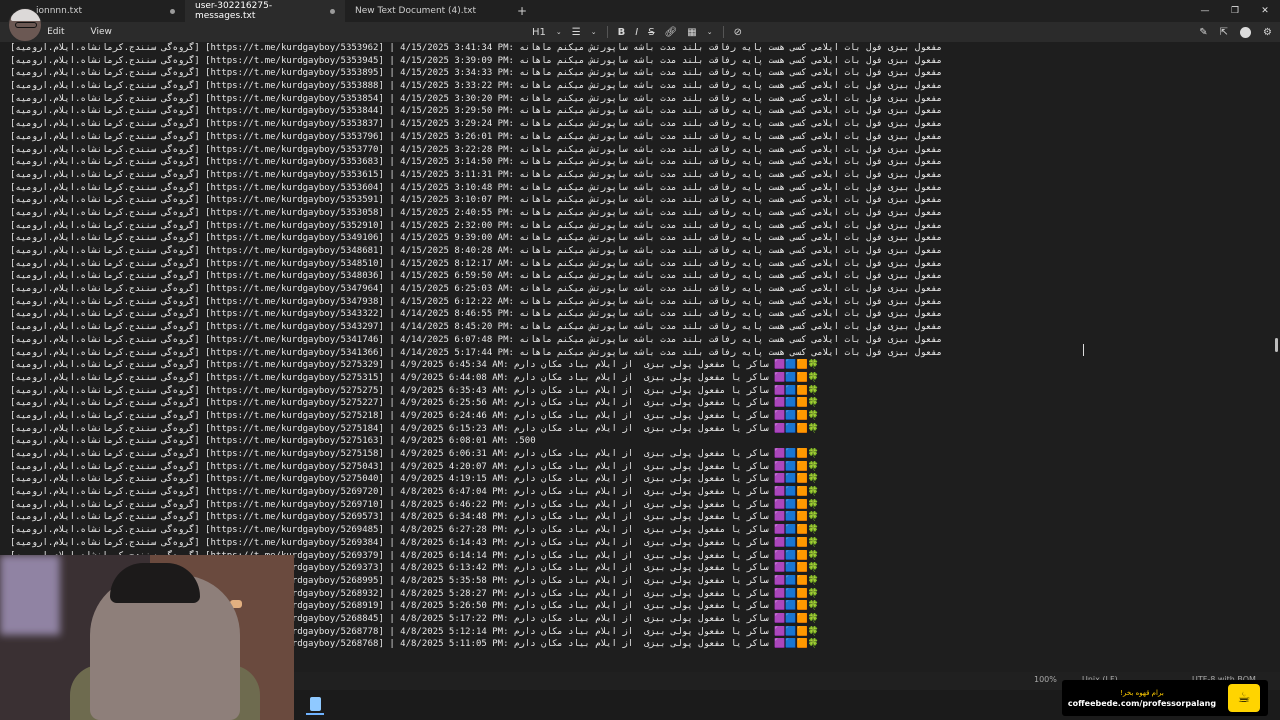  I want to click on tab-new-text-document: New Text Document (4).txt, so click(427, 11).